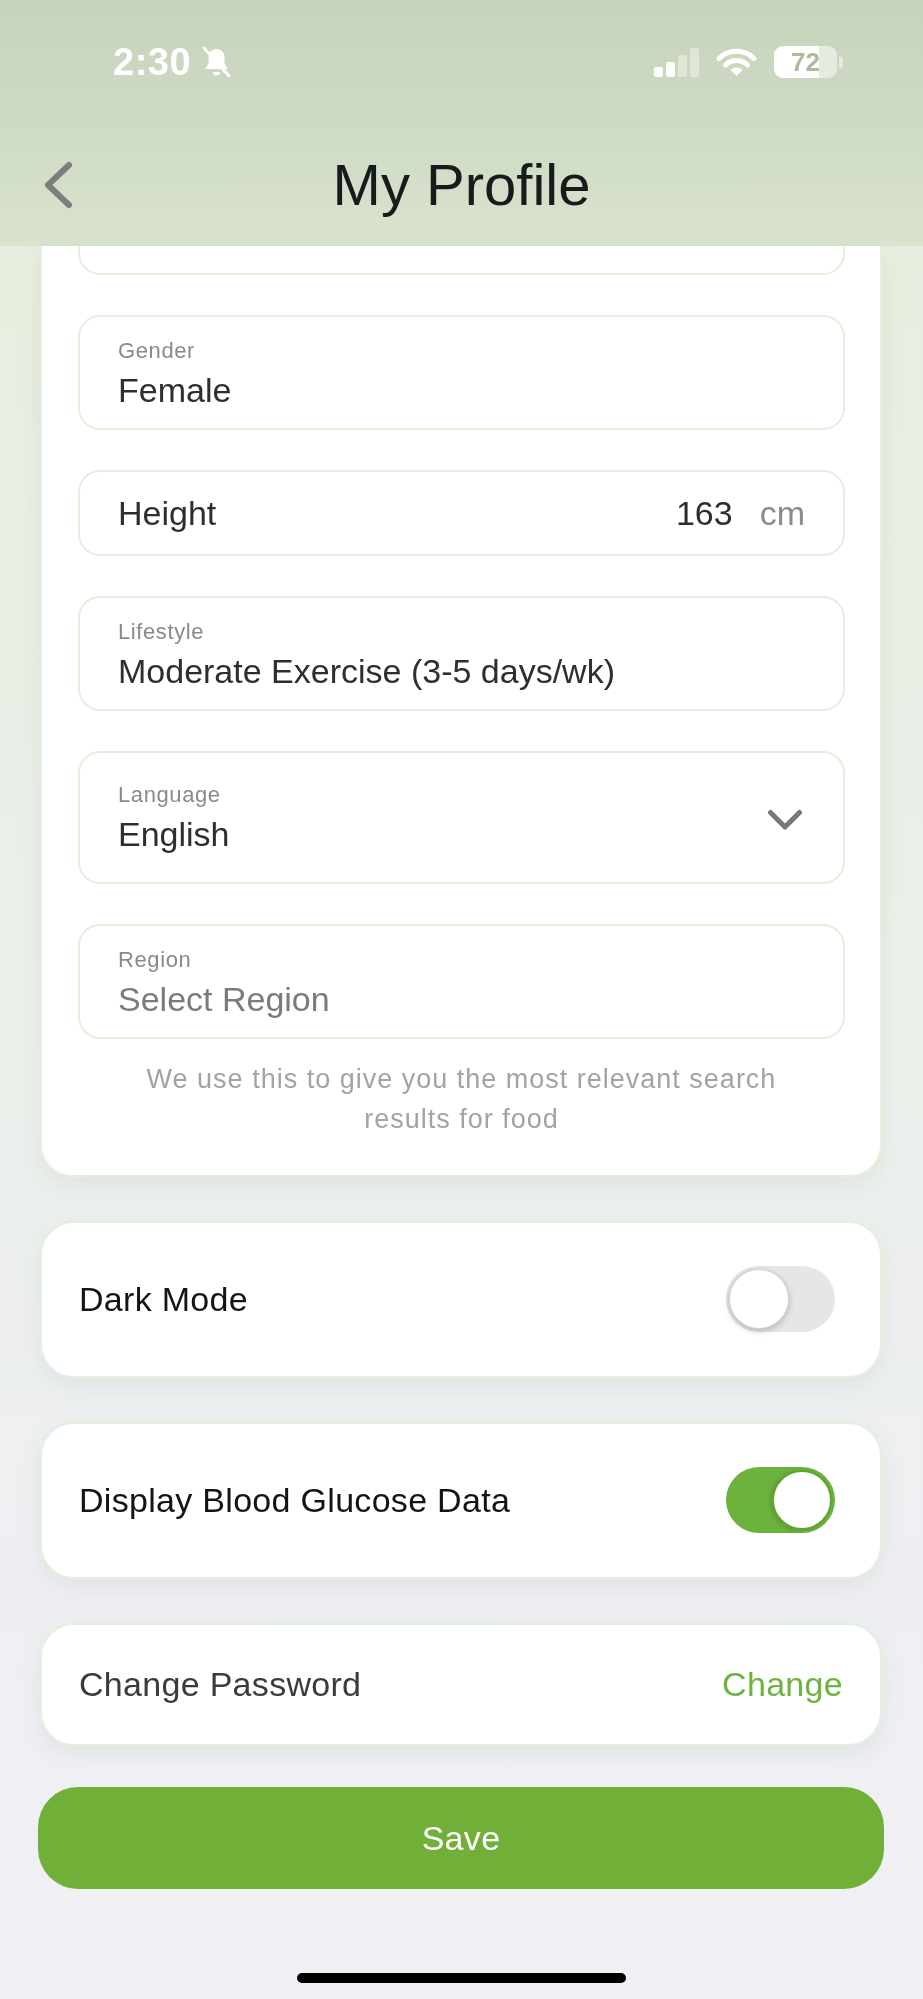 The height and width of the screenshot is (1999, 923). What do you see at coordinates (782, 513) in the screenshot?
I see `unit-label: cm` at bounding box center [782, 513].